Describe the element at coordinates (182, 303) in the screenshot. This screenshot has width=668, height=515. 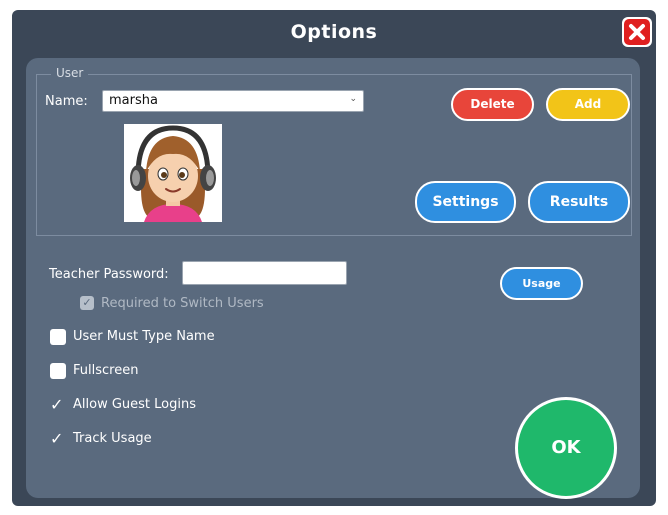
I see `required-switch-users-label: Required to Switch Users` at that location.